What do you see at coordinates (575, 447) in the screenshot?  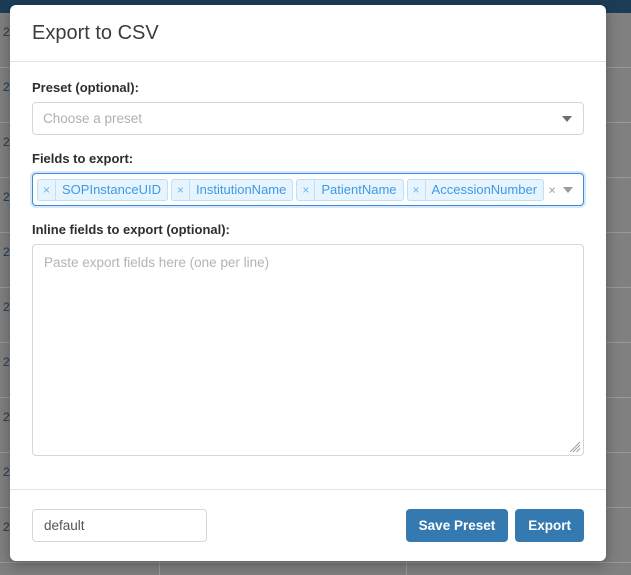 I see `resize-handle-icon` at bounding box center [575, 447].